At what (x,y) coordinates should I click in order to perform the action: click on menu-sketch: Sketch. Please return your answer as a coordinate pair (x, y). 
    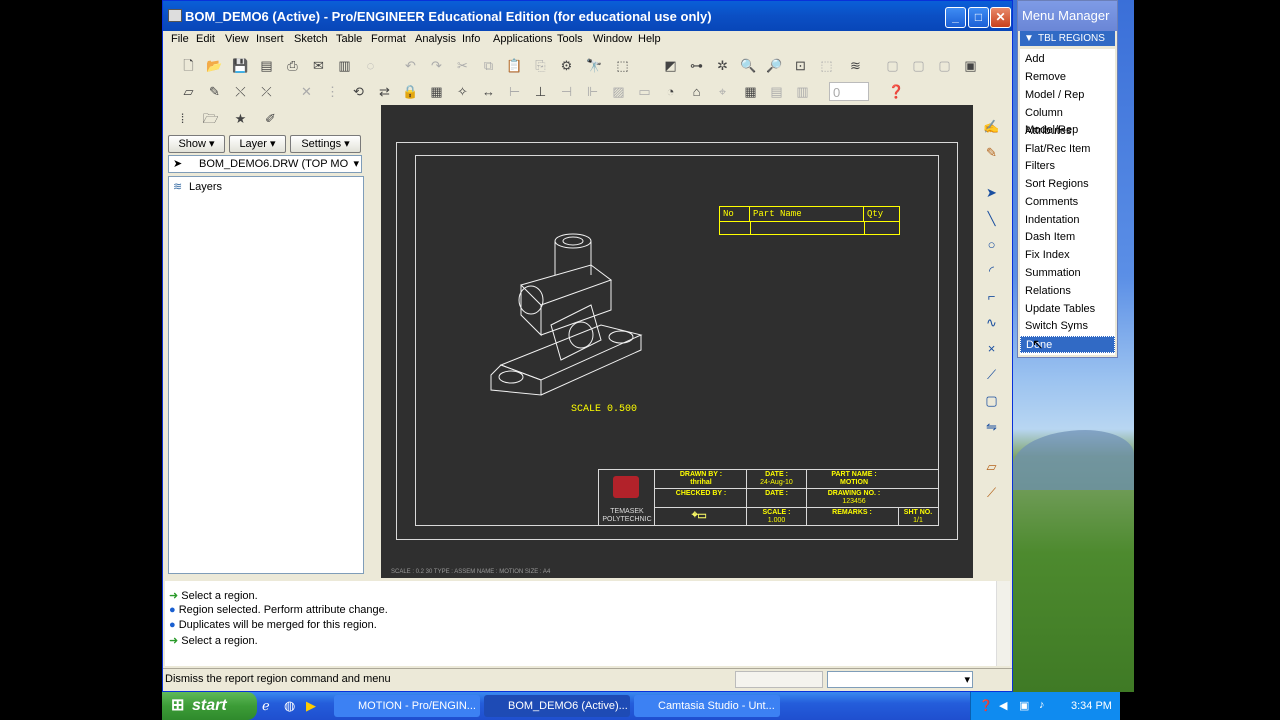
    Looking at the image, I should click on (311, 39).